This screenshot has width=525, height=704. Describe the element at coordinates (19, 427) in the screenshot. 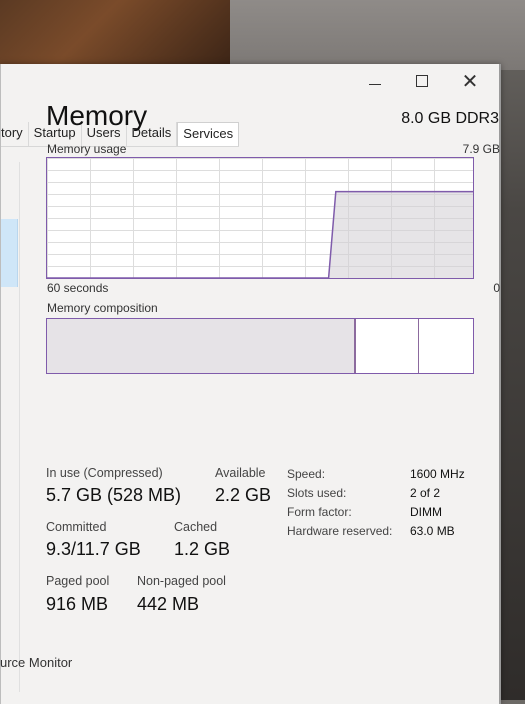

I see `panel-divider` at that location.